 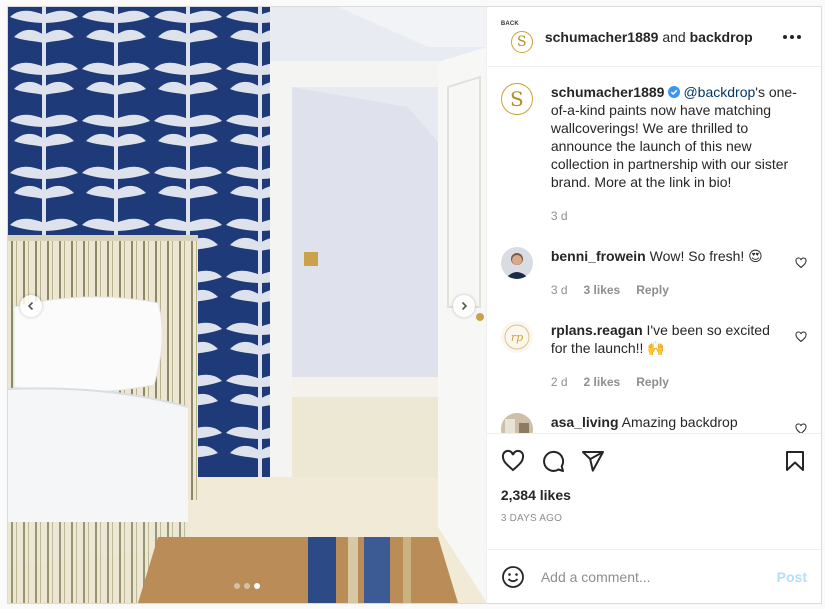 I want to click on comment-button, so click(x=553, y=461).